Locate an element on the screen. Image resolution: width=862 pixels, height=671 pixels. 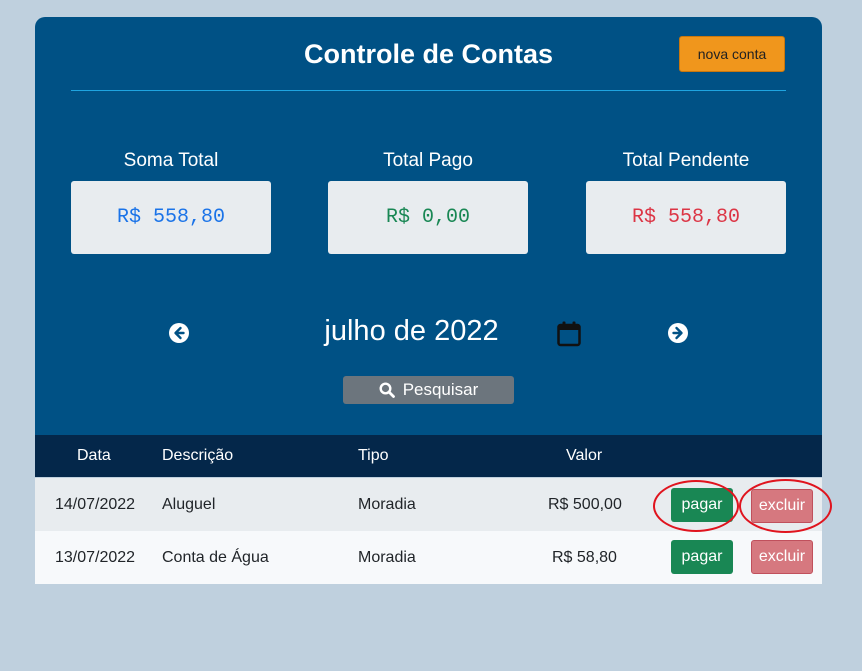
arrow-right-circle-icon is located at coordinates (678, 333).